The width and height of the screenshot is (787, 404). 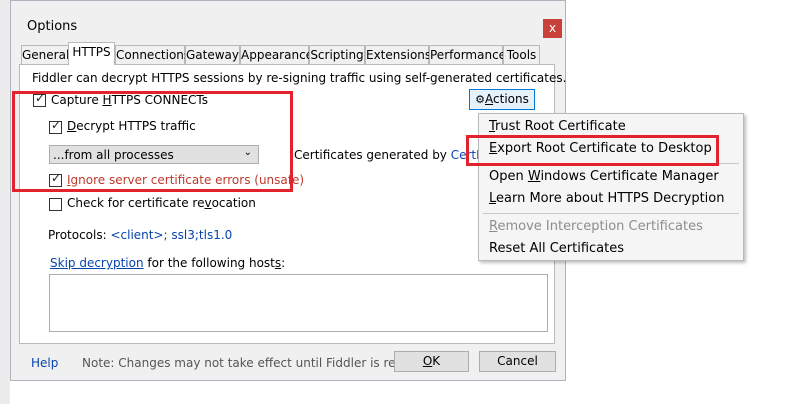 I want to click on menu-item-windows-cert-manager: Open Windows Certificate Manager, so click(x=604, y=176).